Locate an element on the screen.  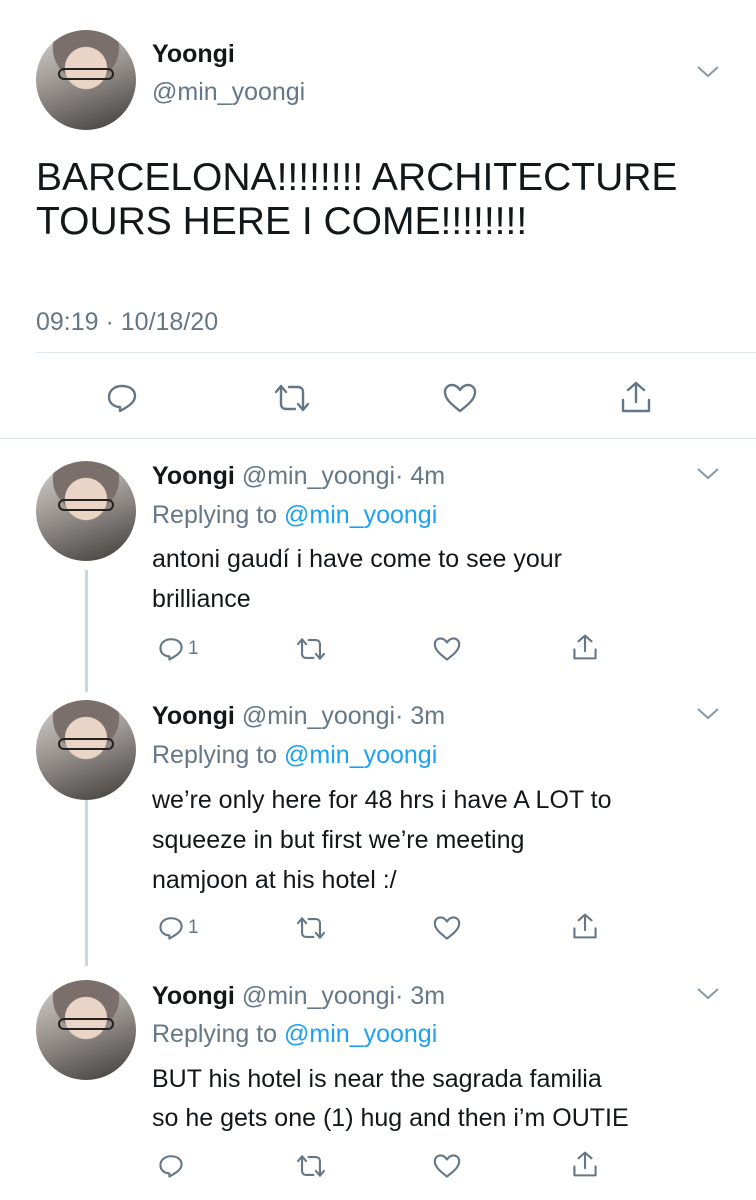
tweet-time: · 4m is located at coordinates (420, 476).